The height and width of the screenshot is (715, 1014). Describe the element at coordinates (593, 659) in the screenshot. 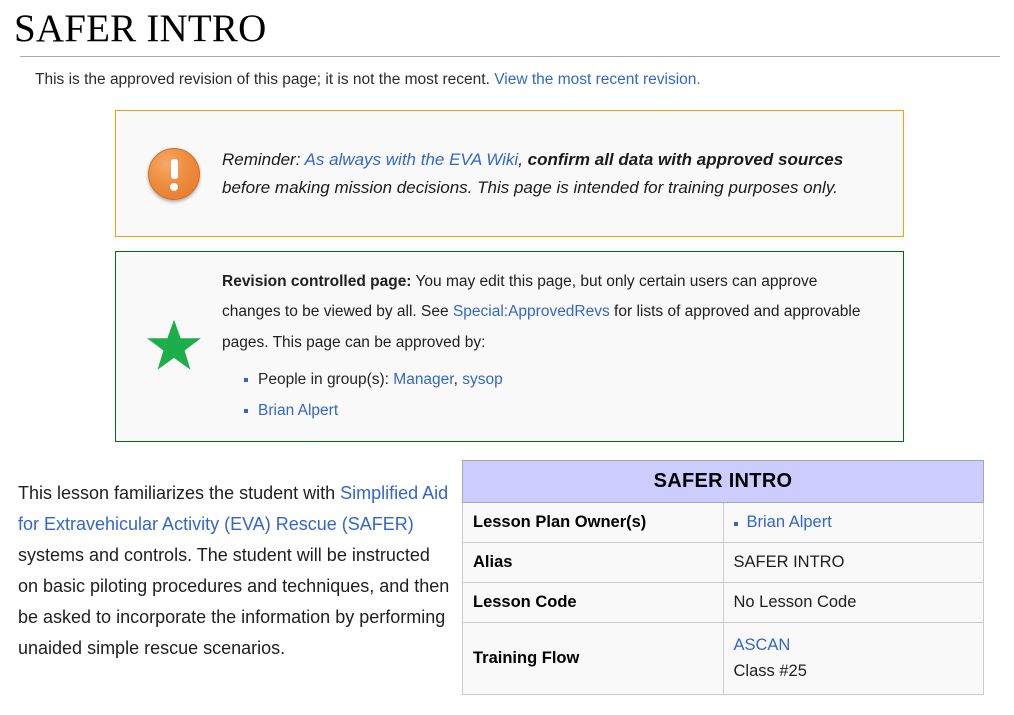

I see `infobox-label-training-flow: Training Flow` at that location.